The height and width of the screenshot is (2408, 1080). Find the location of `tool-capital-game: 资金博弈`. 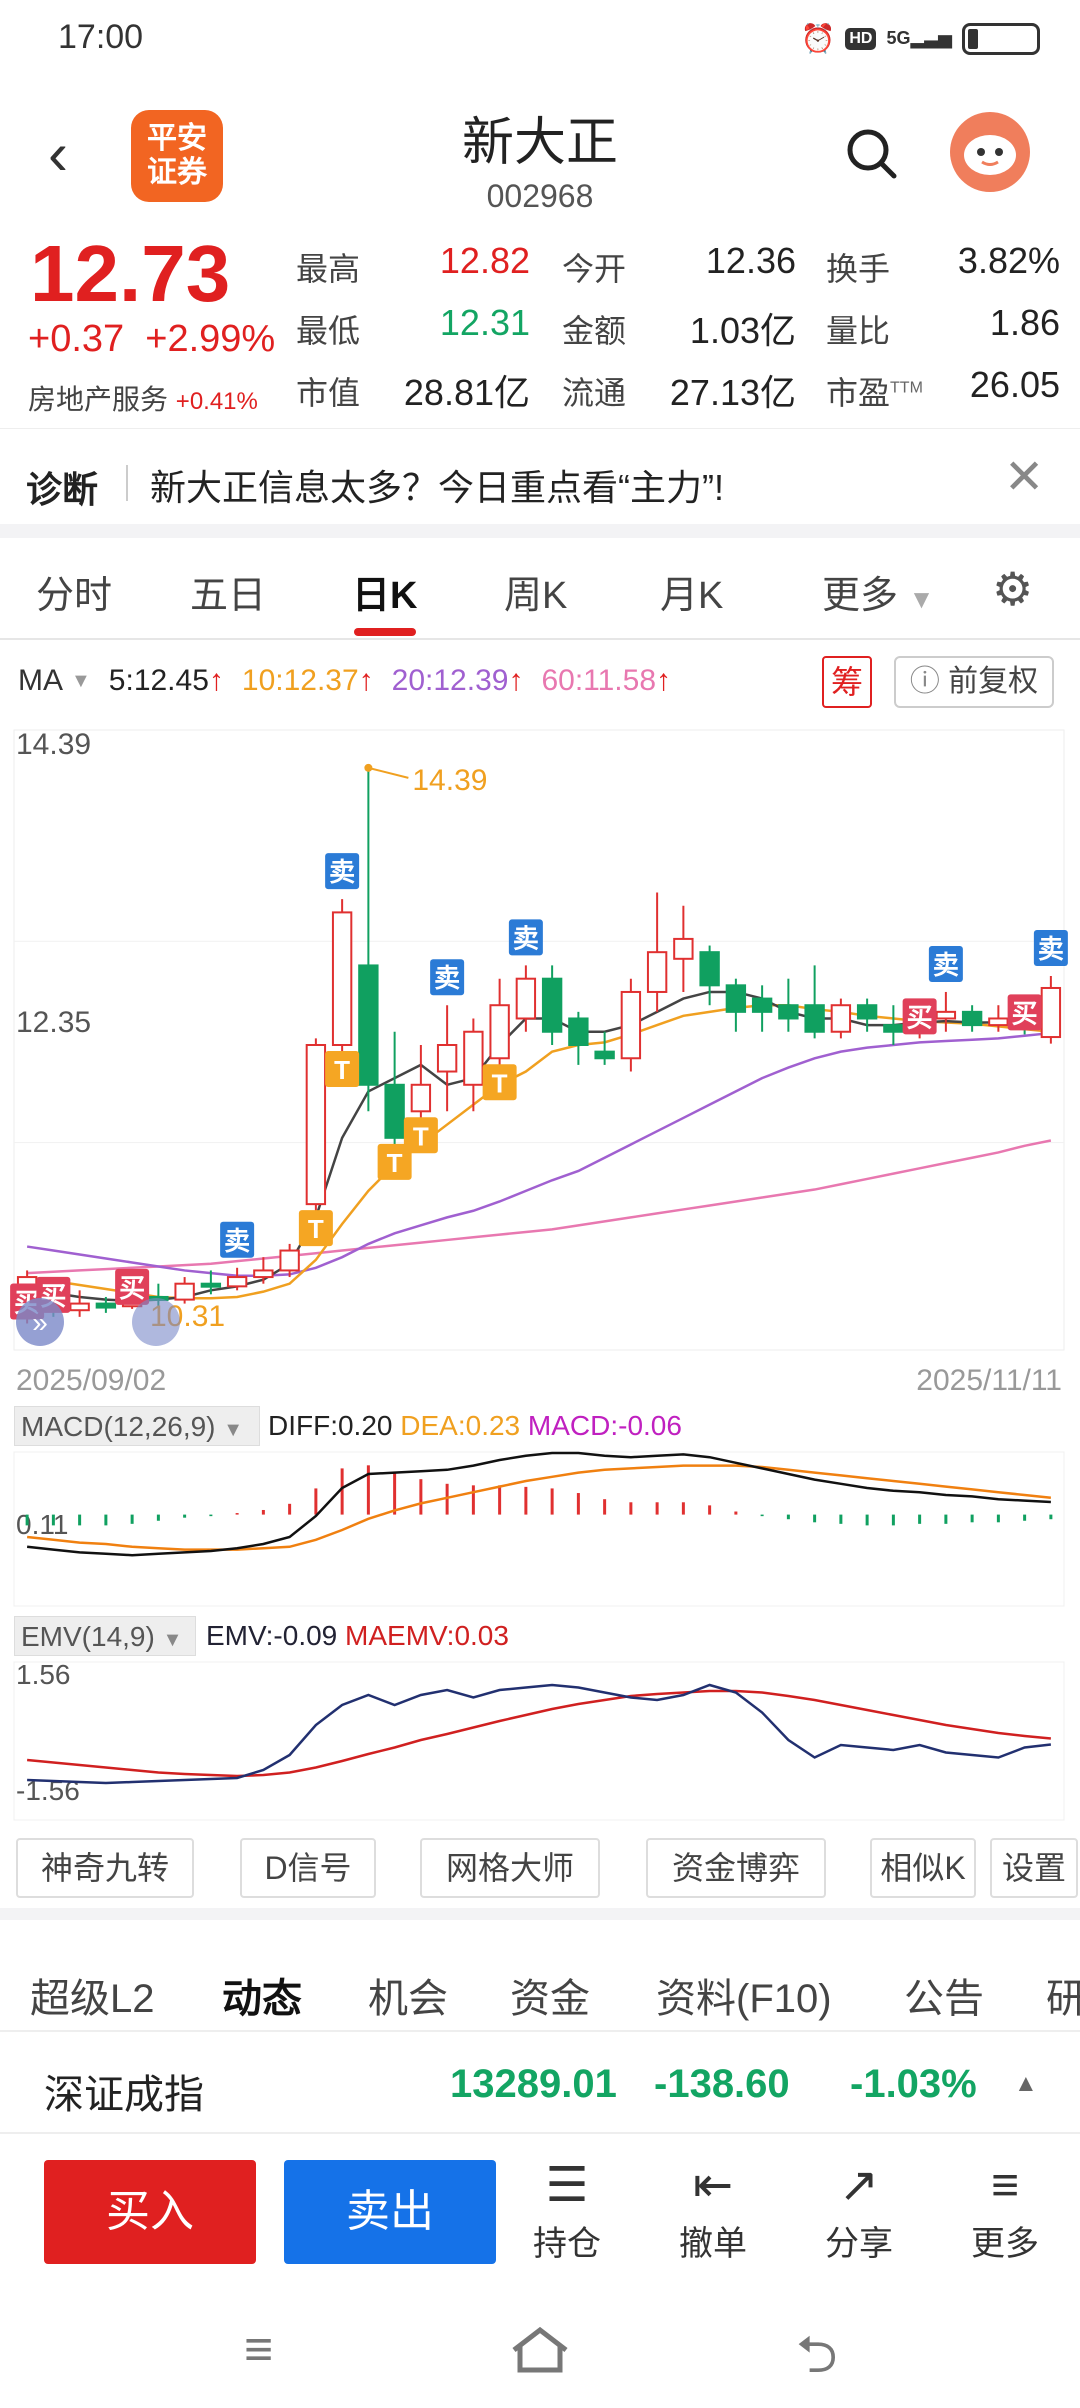

tool-capital-game: 资金博弈 is located at coordinates (736, 1868).